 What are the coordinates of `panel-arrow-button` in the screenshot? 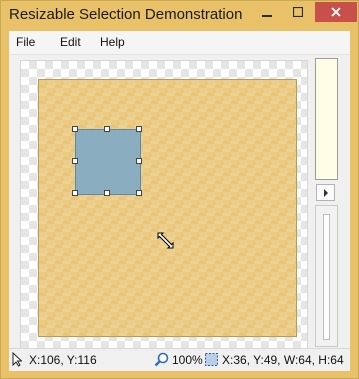 It's located at (325, 192).